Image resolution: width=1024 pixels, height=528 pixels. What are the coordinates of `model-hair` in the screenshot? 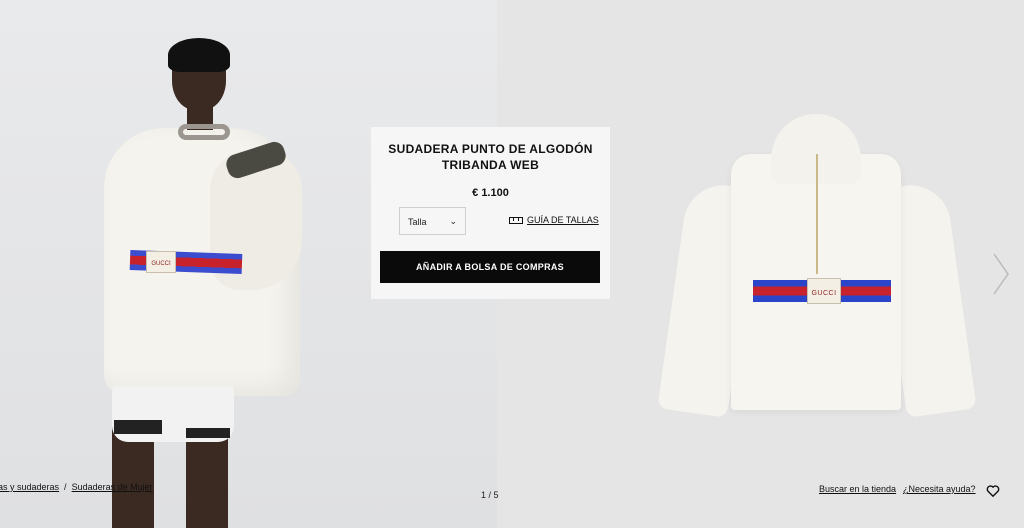 It's located at (199, 55).